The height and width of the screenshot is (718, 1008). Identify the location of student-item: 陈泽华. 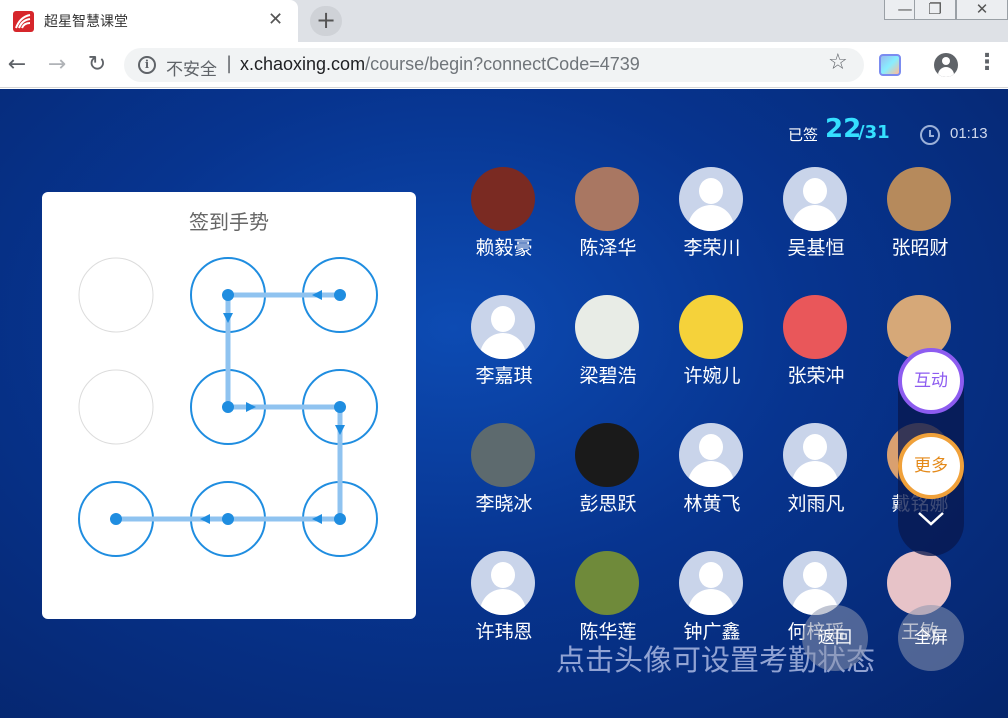
(608, 222).